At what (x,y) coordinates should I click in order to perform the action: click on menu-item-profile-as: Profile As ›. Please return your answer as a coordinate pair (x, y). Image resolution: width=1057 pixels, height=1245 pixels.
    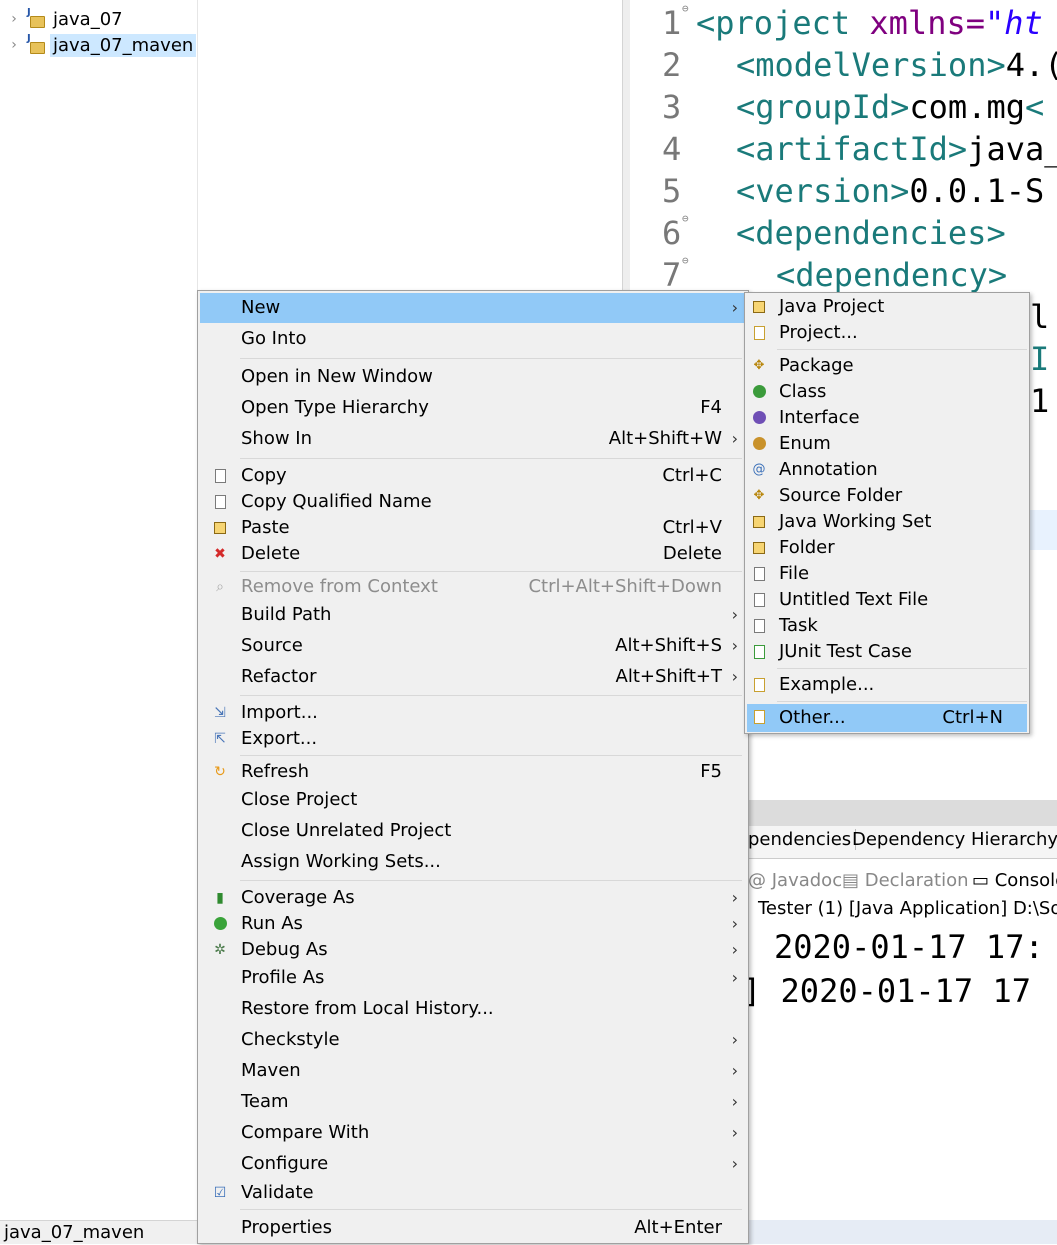
    Looking at the image, I should click on (473, 978).